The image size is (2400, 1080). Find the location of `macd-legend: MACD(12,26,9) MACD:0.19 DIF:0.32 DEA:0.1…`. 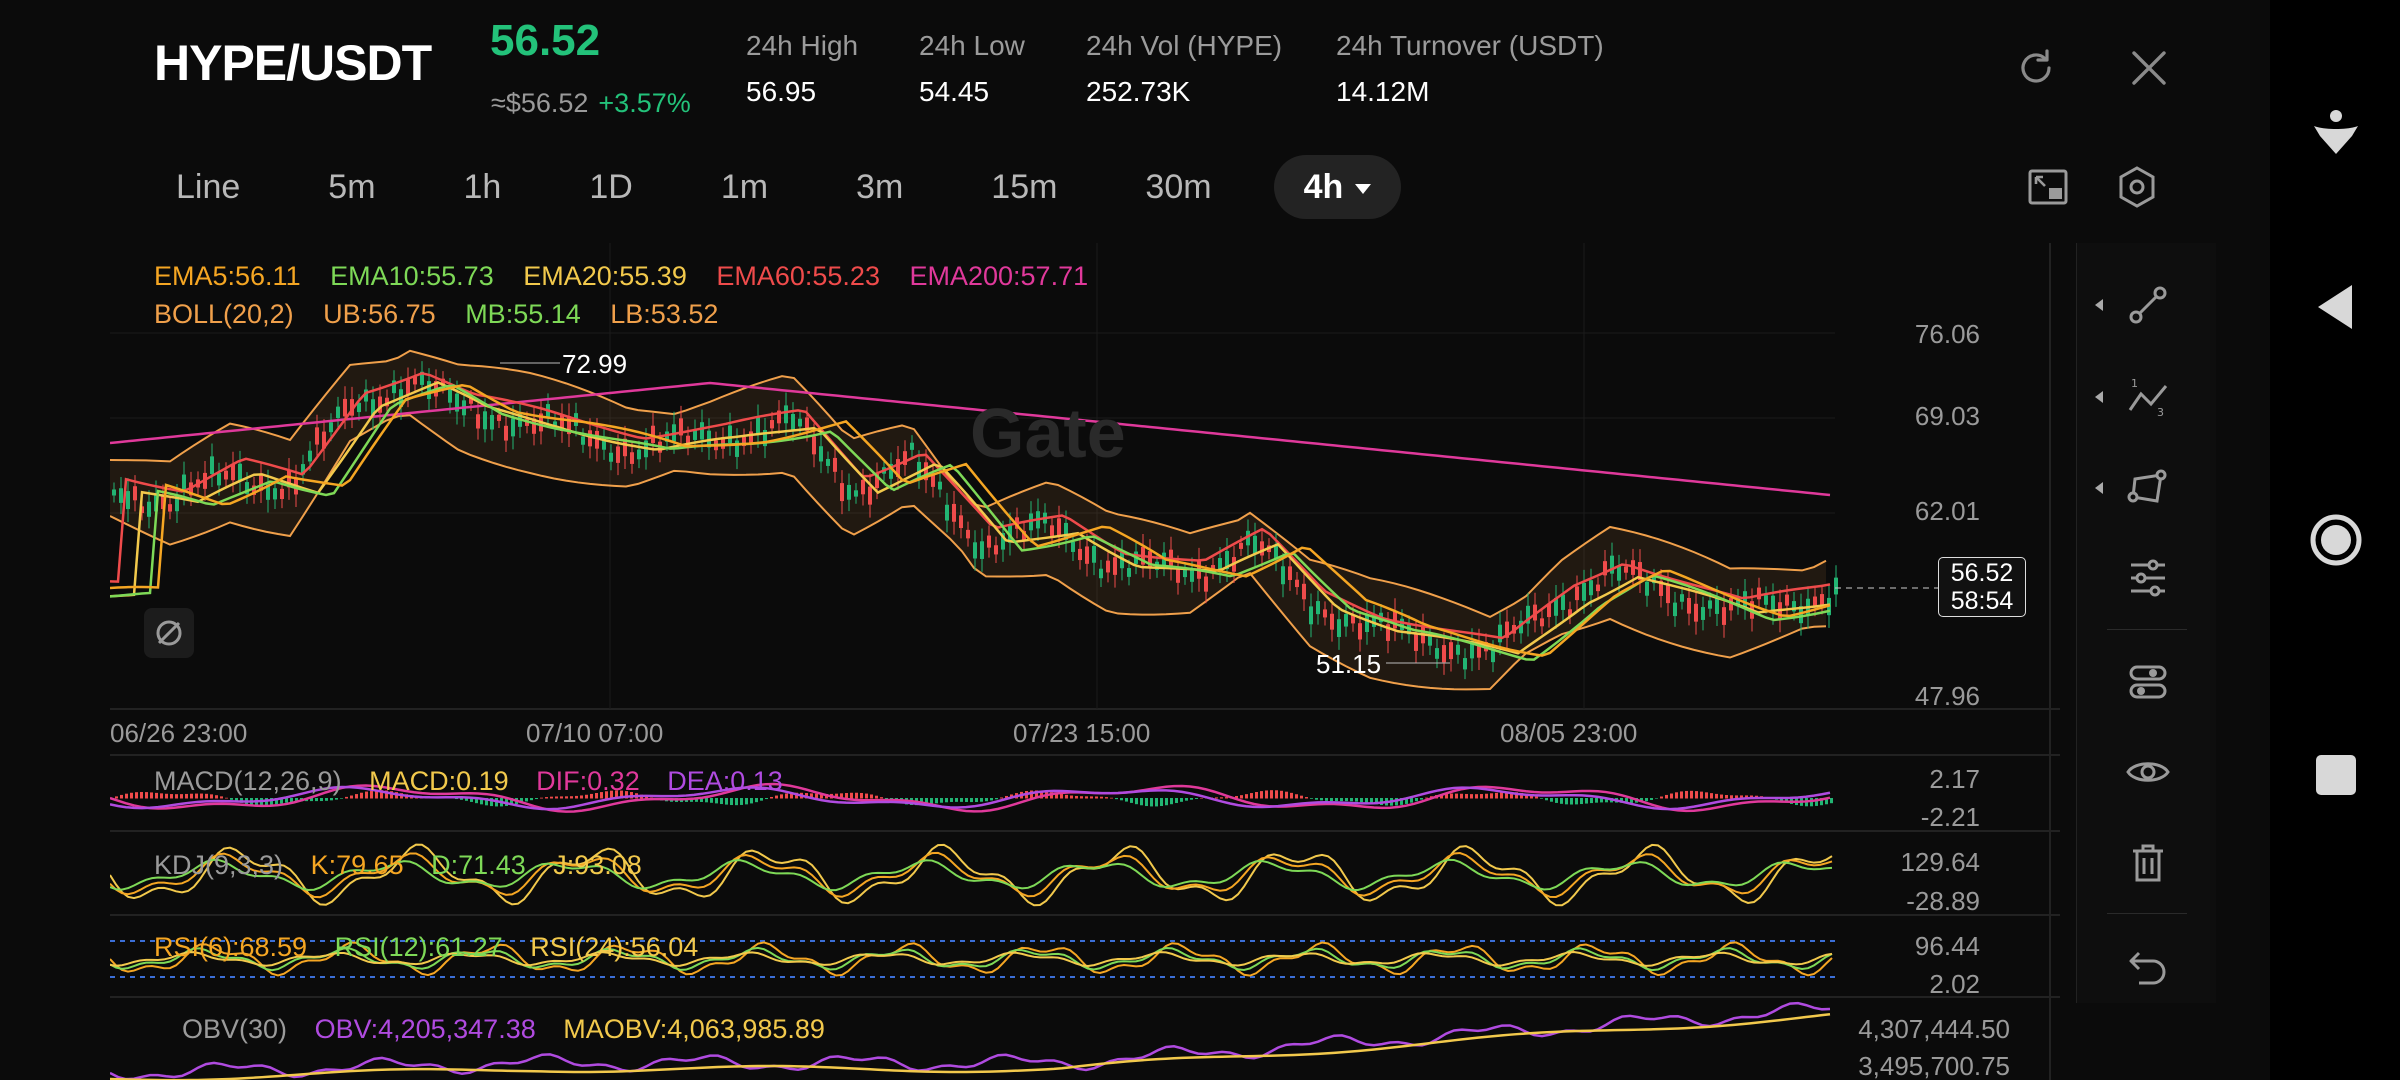

macd-legend: MACD(12,26,9) MACD:0.19 DIF:0.32 DEA:0.1… is located at coordinates (478, 781).